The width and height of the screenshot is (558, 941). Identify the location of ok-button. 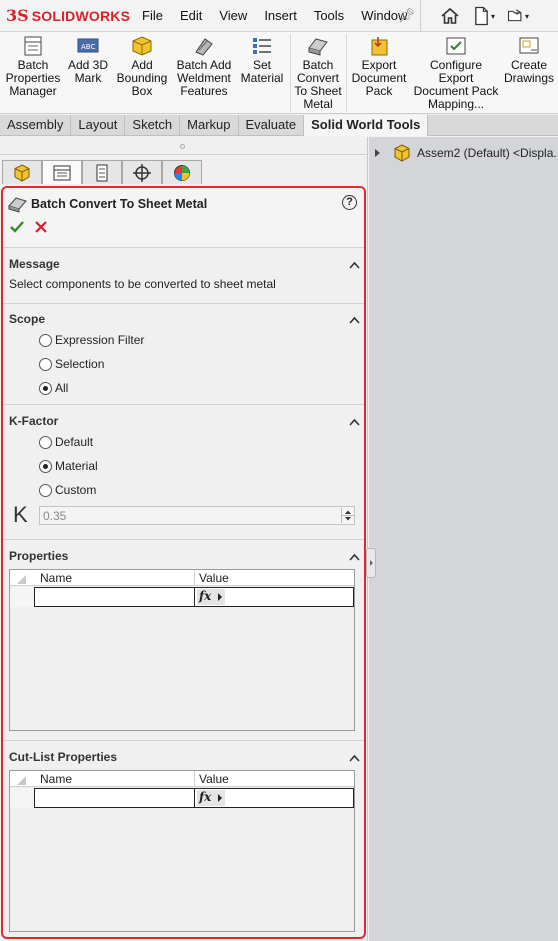
(17, 228).